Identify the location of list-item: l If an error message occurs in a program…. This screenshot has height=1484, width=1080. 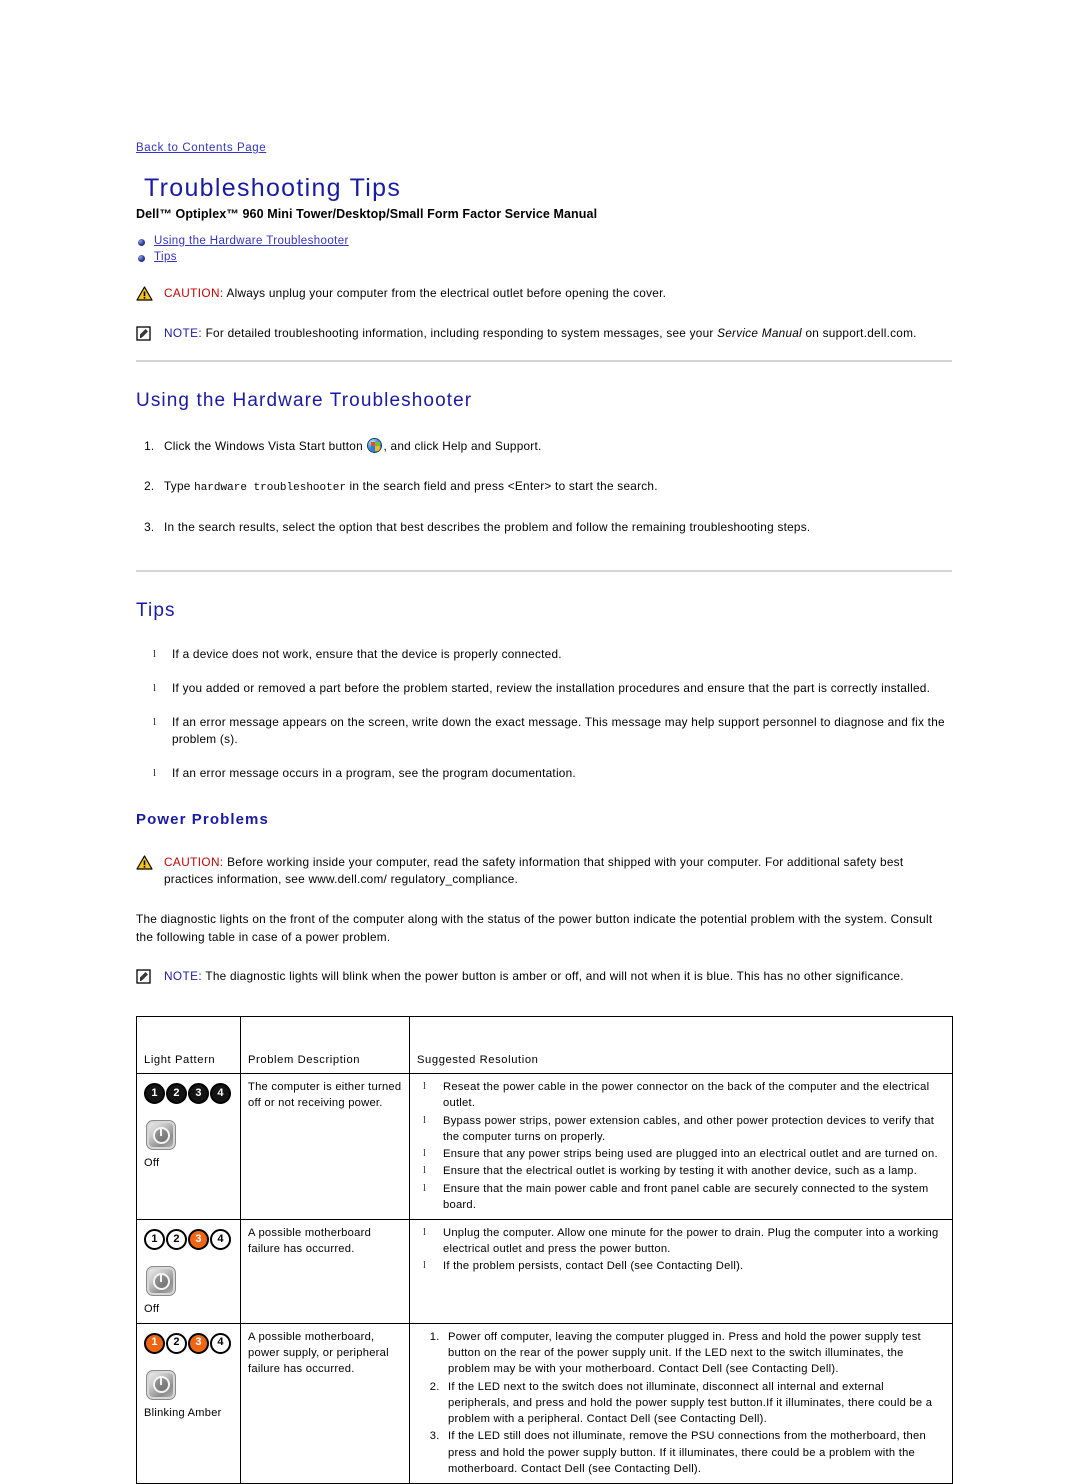
(544, 774).